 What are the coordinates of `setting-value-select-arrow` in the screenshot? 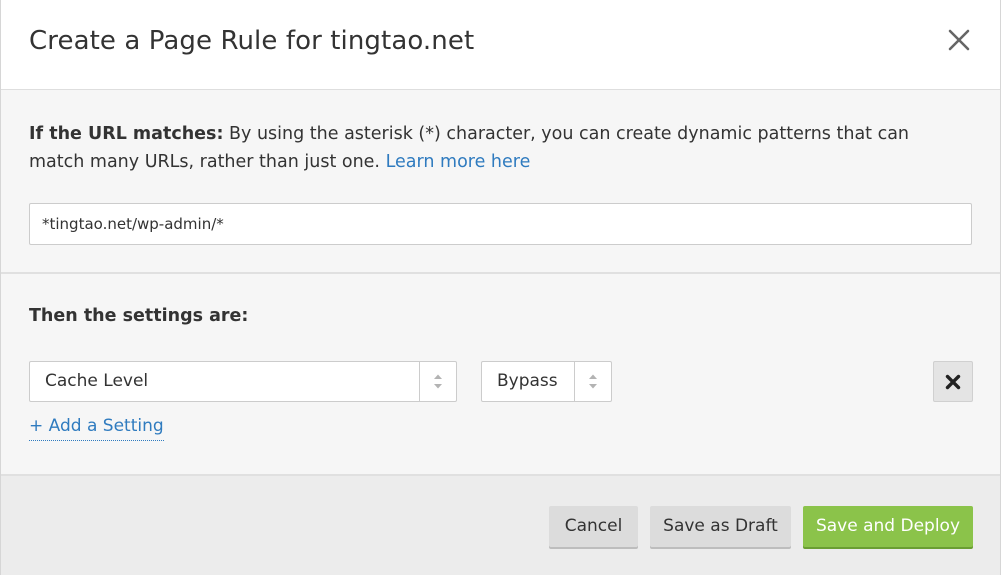 It's located at (592, 381).